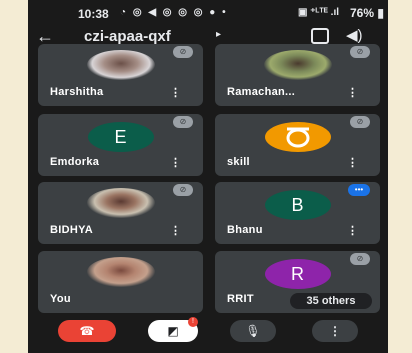 This screenshot has width=412, height=353. What do you see at coordinates (218, 34) in the screenshot?
I see `meeting-info-caret-icon: ▸` at bounding box center [218, 34].